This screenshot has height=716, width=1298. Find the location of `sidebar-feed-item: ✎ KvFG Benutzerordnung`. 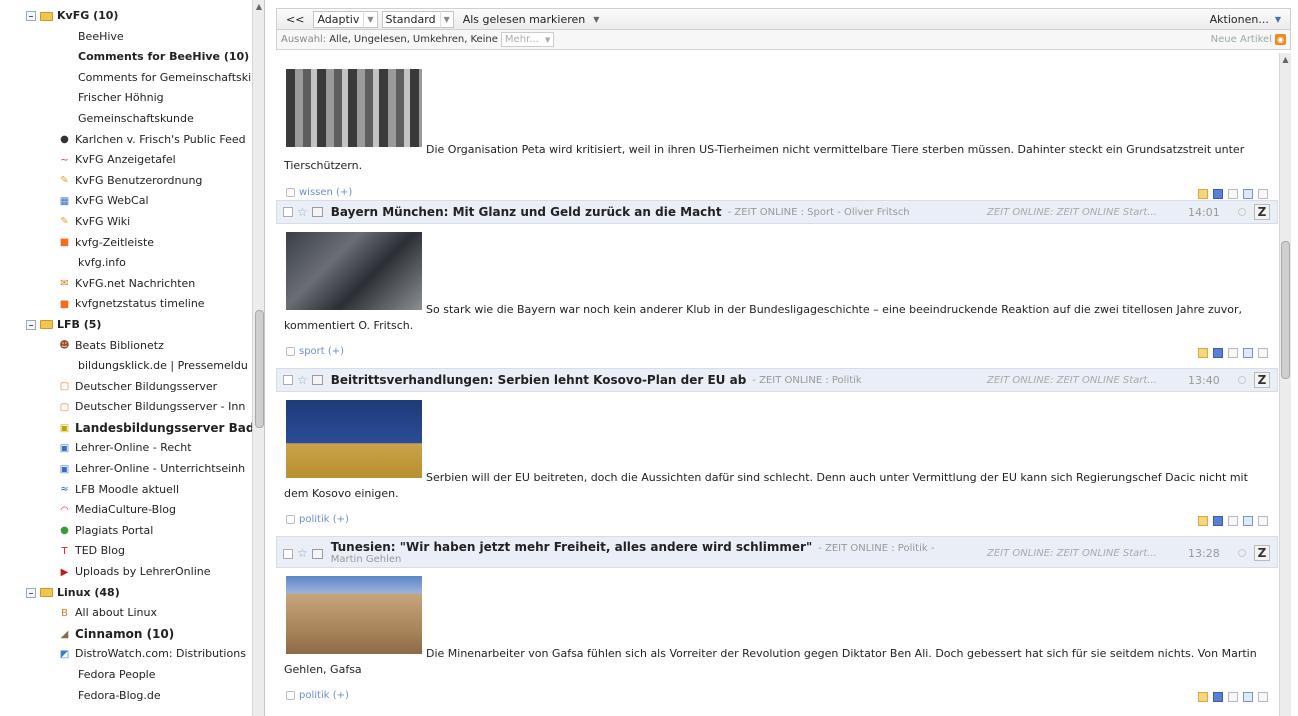

sidebar-feed-item: ✎ KvFG Benutzerordnung is located at coordinates (126, 181).